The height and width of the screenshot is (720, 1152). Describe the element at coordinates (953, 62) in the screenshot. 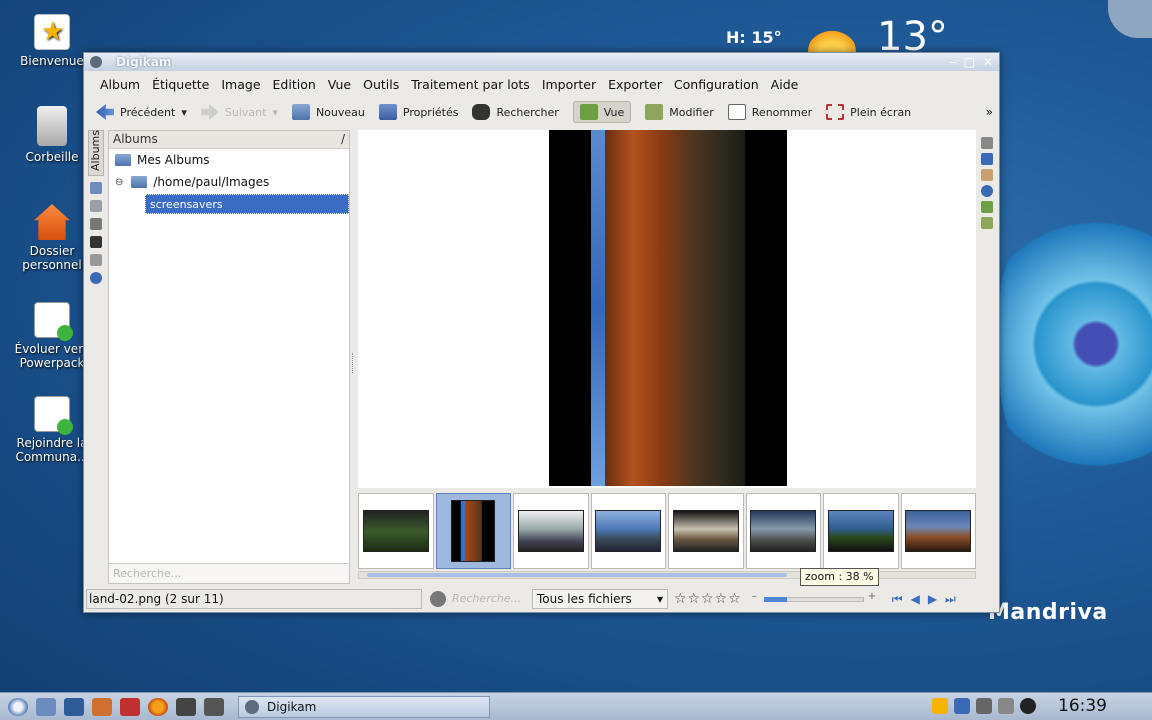

I see `minimize-icon: –` at that location.